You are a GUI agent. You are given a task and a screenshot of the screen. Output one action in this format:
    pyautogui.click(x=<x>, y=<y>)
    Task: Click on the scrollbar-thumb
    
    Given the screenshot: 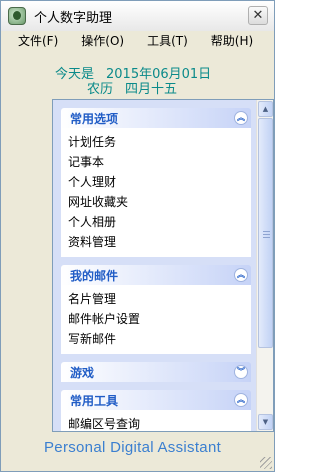 What is the action you would take?
    pyautogui.click(x=265, y=233)
    